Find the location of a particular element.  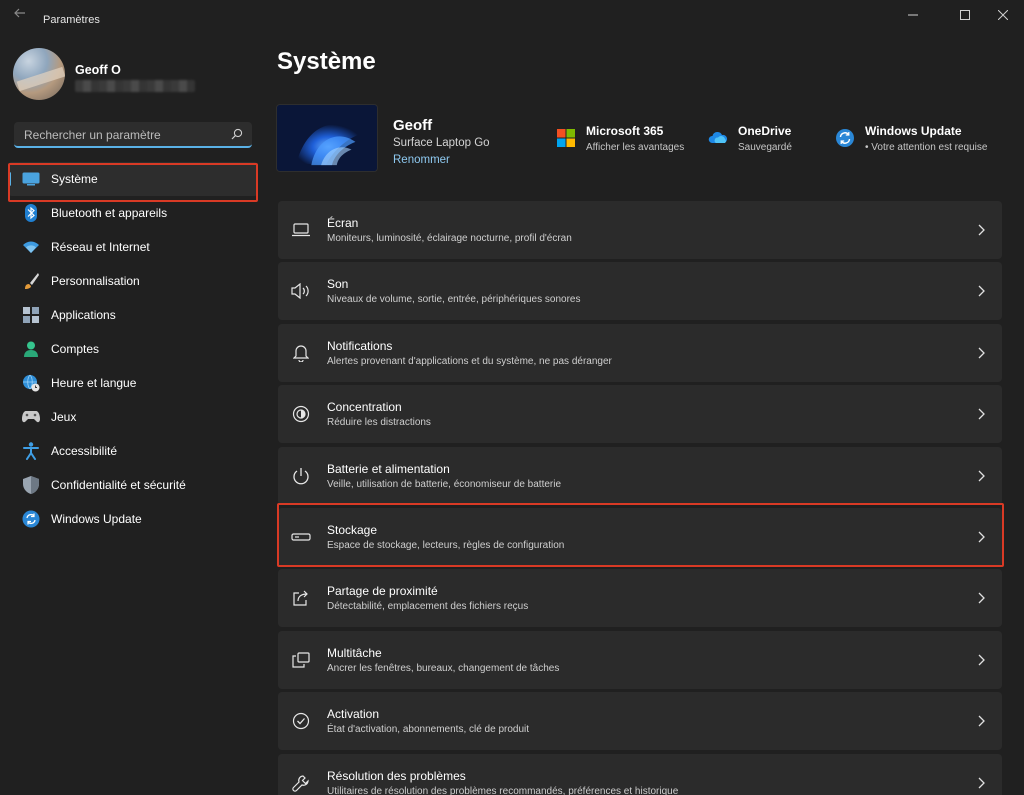

setting-title: Son is located at coordinates (338, 284).